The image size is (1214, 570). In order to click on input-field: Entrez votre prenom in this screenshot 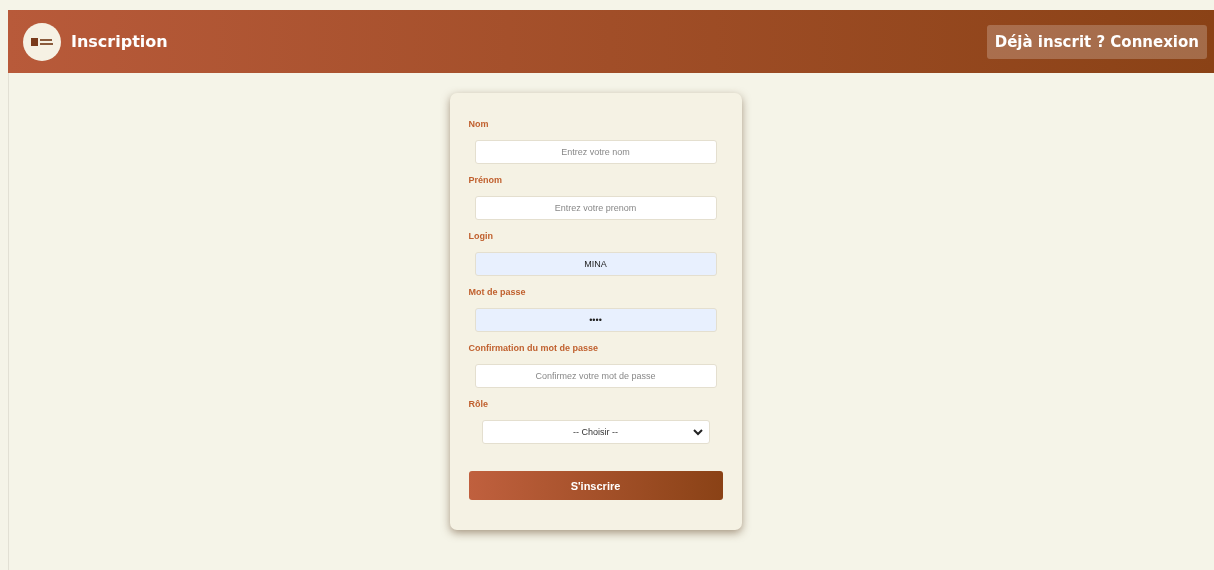, I will do `click(595, 208)`.